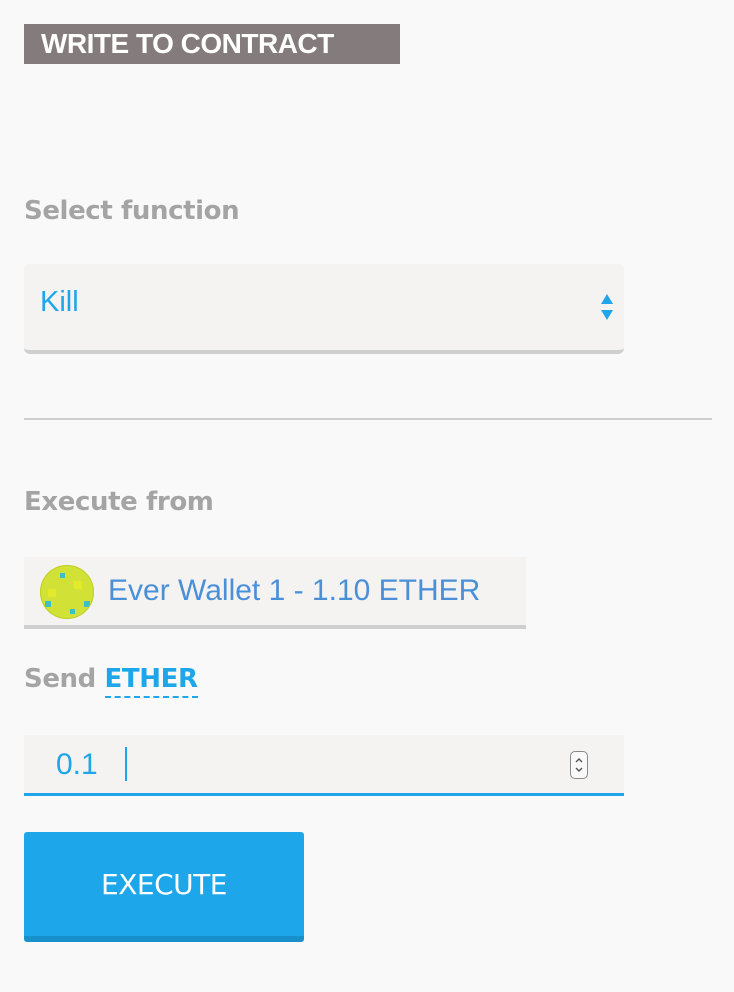 This screenshot has width=734, height=992. I want to click on send-label-row: Send ETHER, so click(111, 681).